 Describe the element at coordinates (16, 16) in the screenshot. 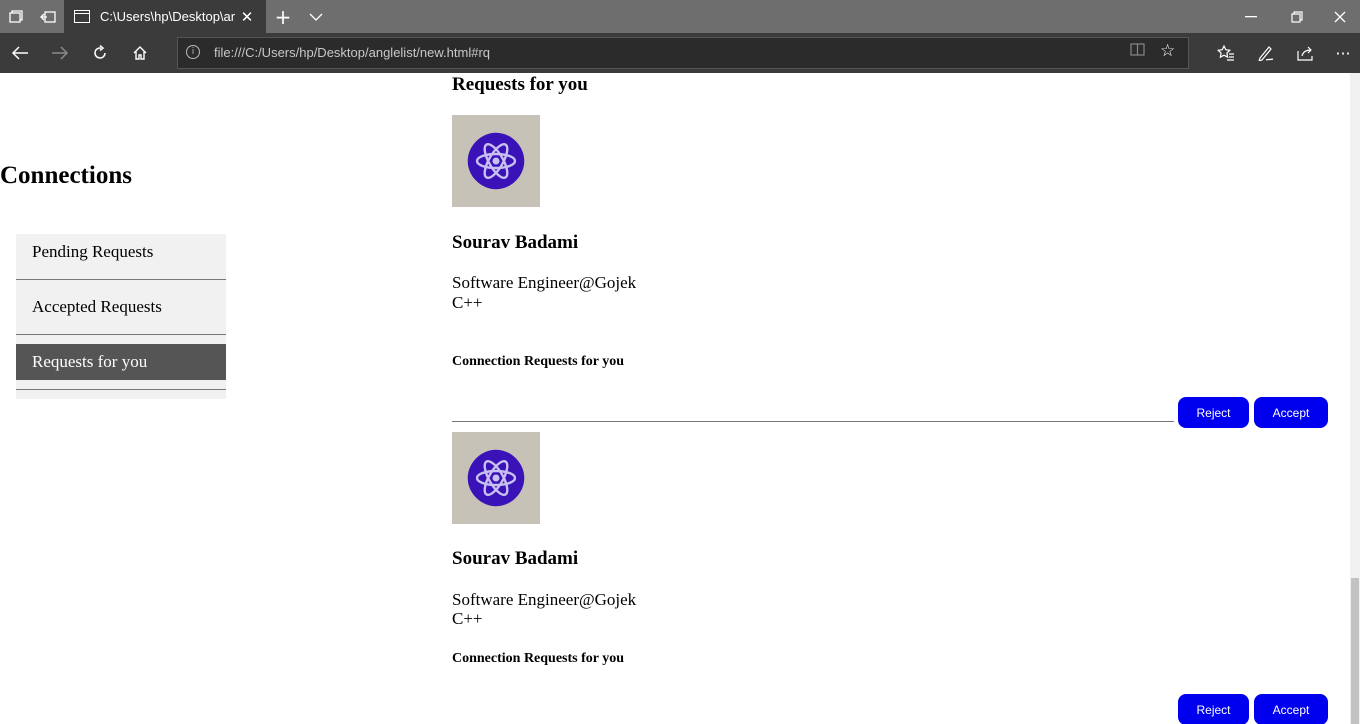

I see `tab-overview-icon` at that location.